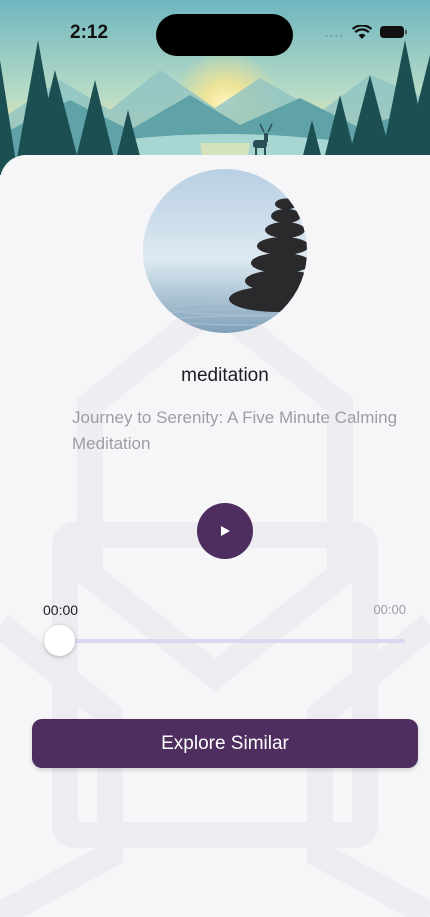 Image resolution: width=430 pixels, height=917 pixels. I want to click on dynamic-island, so click(224, 35).